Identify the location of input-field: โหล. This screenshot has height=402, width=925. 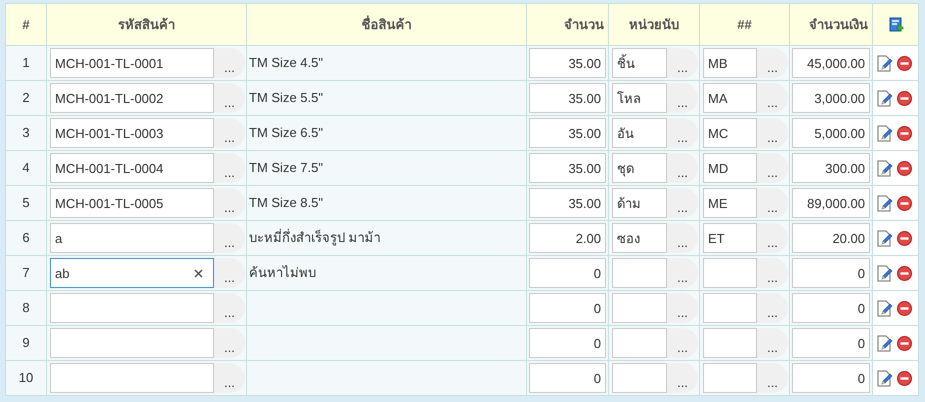
(639, 98).